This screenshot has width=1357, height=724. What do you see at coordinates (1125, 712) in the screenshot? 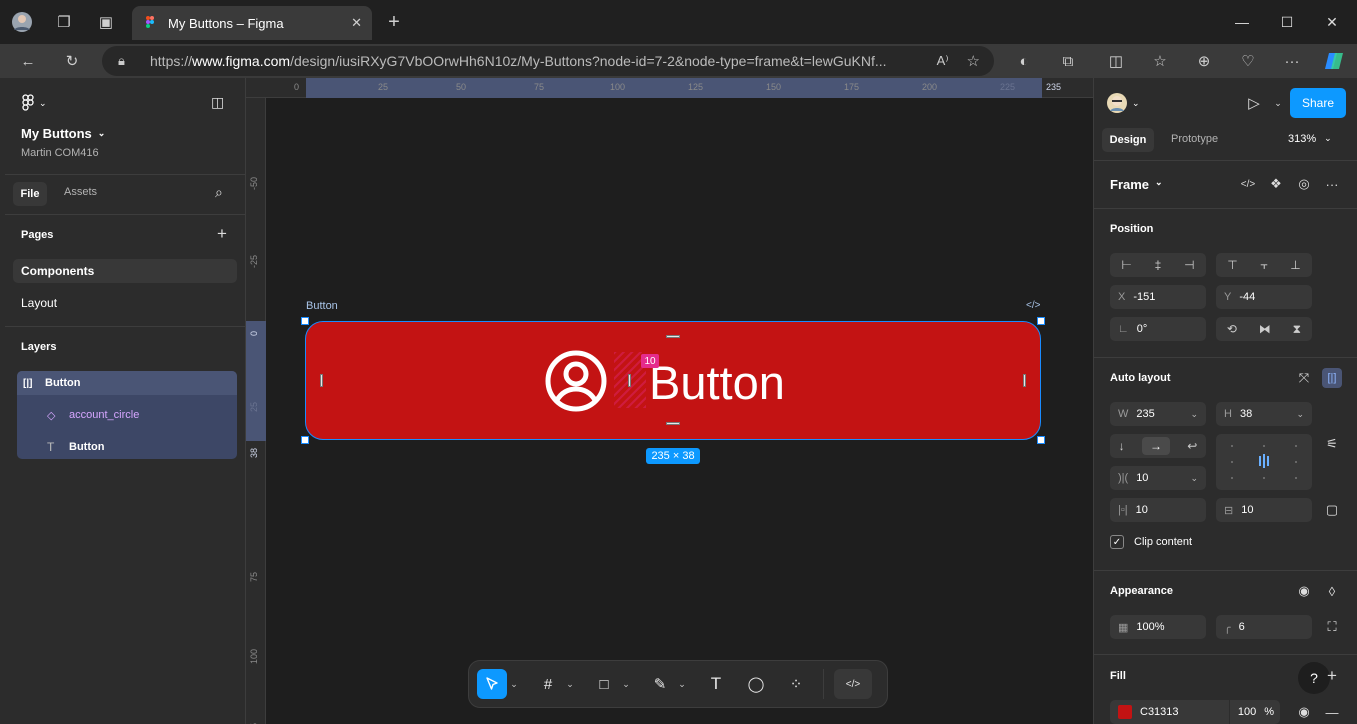
I see `fill-swatch` at bounding box center [1125, 712].